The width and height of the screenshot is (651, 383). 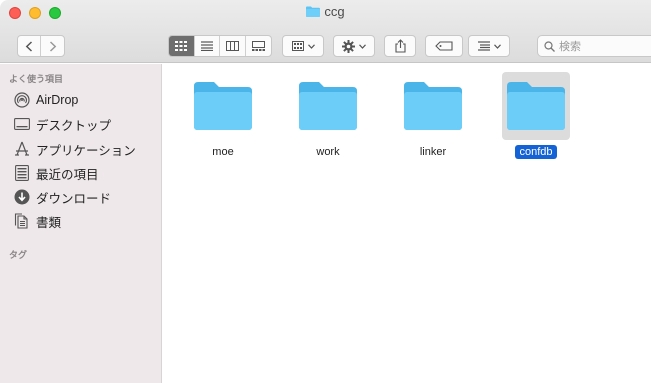 I want to click on share-button, so click(x=400, y=46).